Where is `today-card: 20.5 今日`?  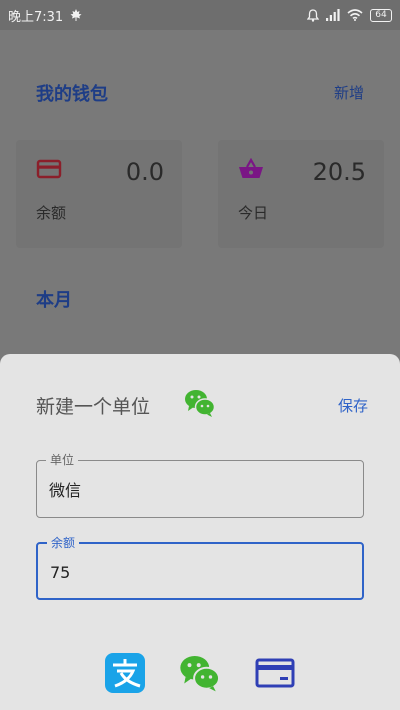 today-card: 20.5 今日 is located at coordinates (301, 194).